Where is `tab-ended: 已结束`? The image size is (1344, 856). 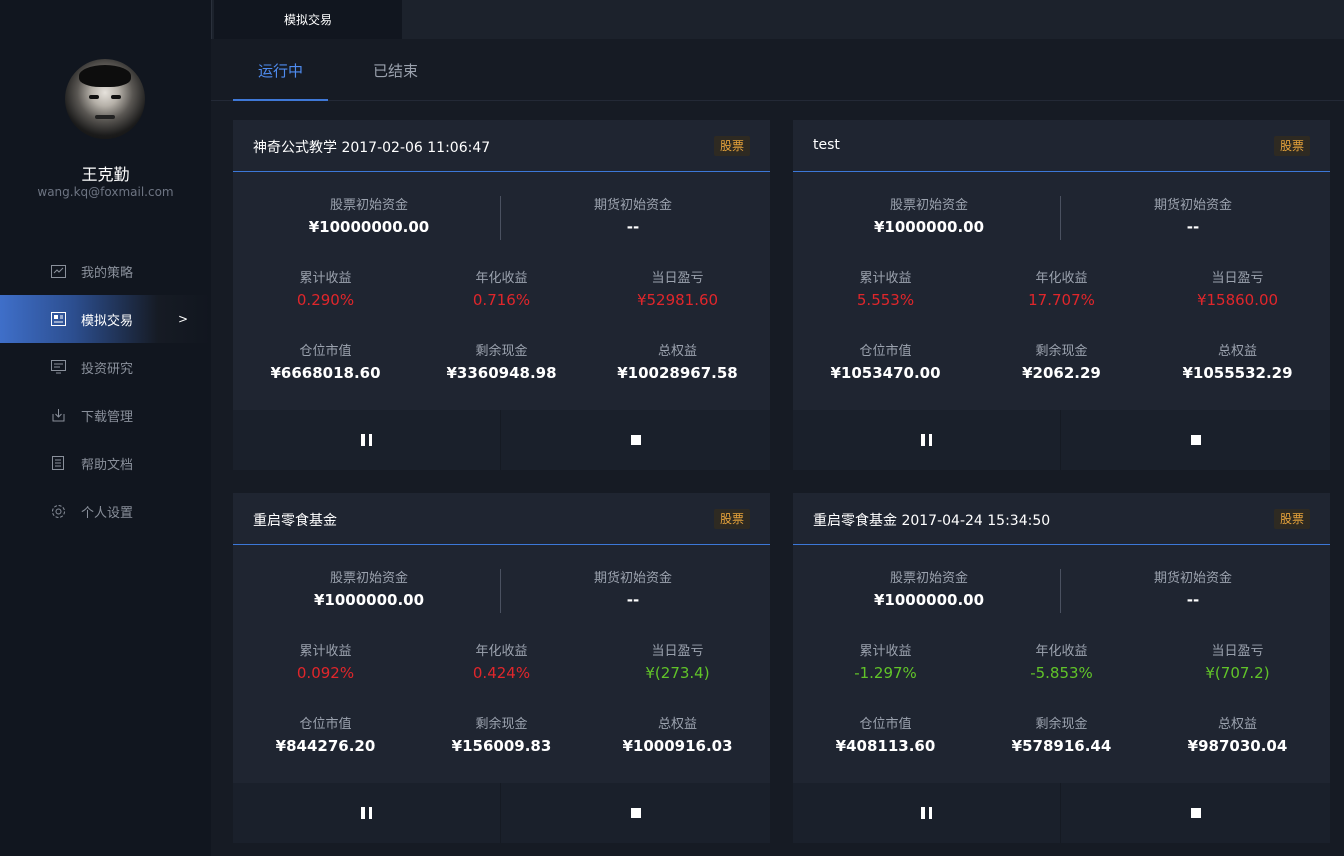 tab-ended: 已结束 is located at coordinates (395, 70).